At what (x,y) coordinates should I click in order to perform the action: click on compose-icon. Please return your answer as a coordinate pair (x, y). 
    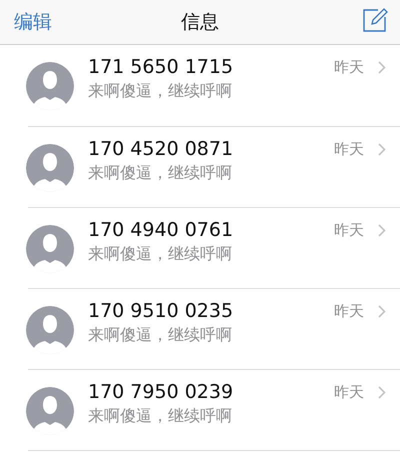
    Looking at the image, I should click on (375, 20).